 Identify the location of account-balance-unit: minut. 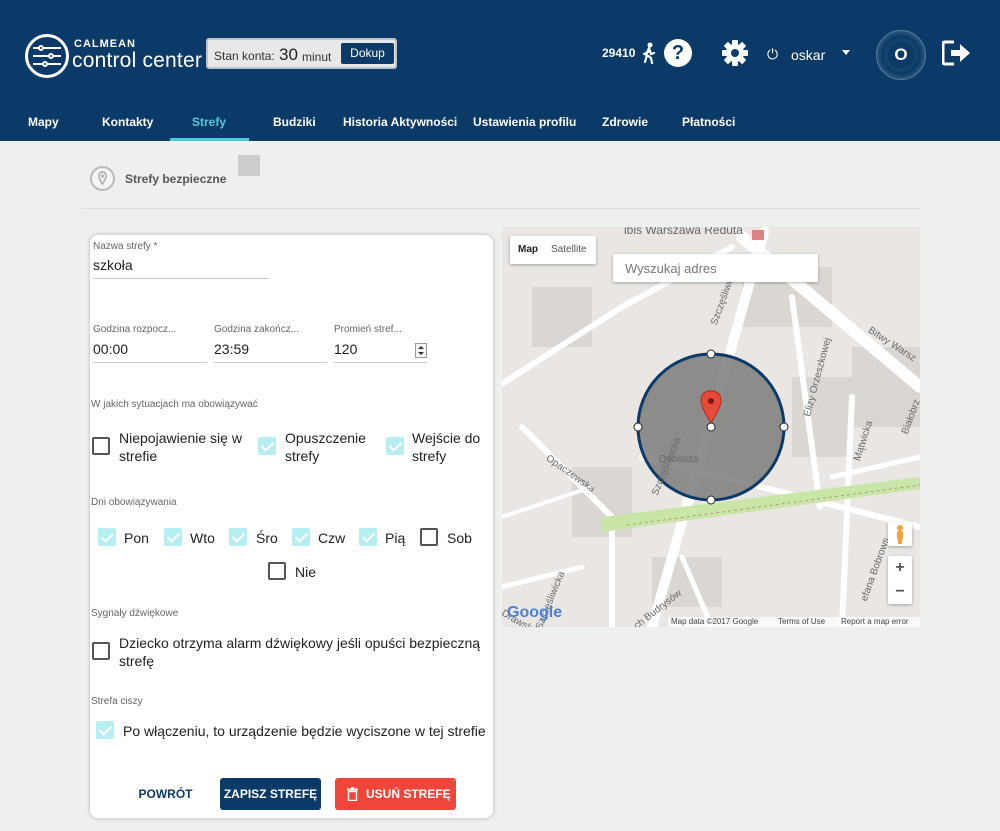
(317, 57).